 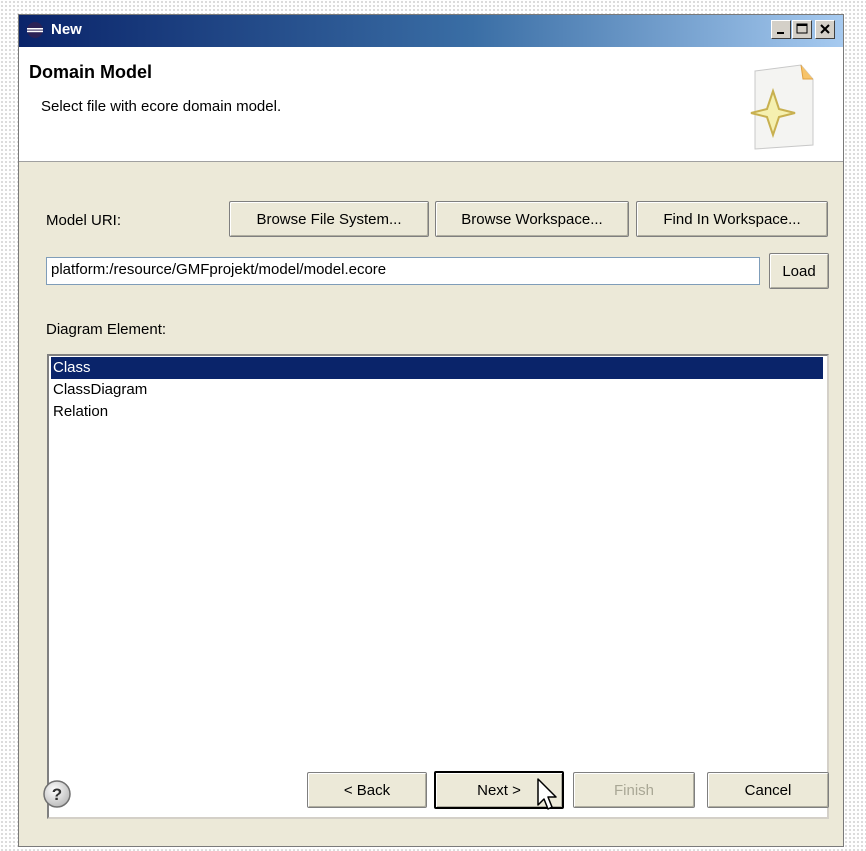 I want to click on eclipse-icon, so click(x=35, y=30).